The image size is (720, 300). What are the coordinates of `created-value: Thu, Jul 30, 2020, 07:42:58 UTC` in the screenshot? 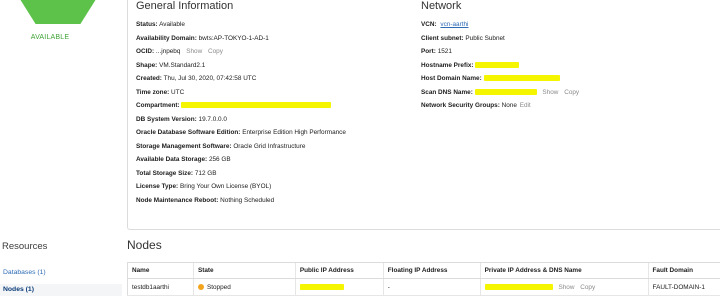 It's located at (210, 78).